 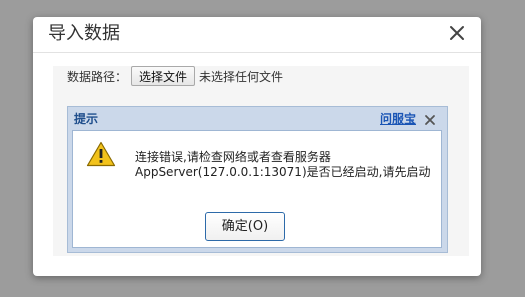 I want to click on alert-message-line-2: AppServer(127.0.0.1:13071)是否已经启动,请先启动, so click(x=283, y=172).